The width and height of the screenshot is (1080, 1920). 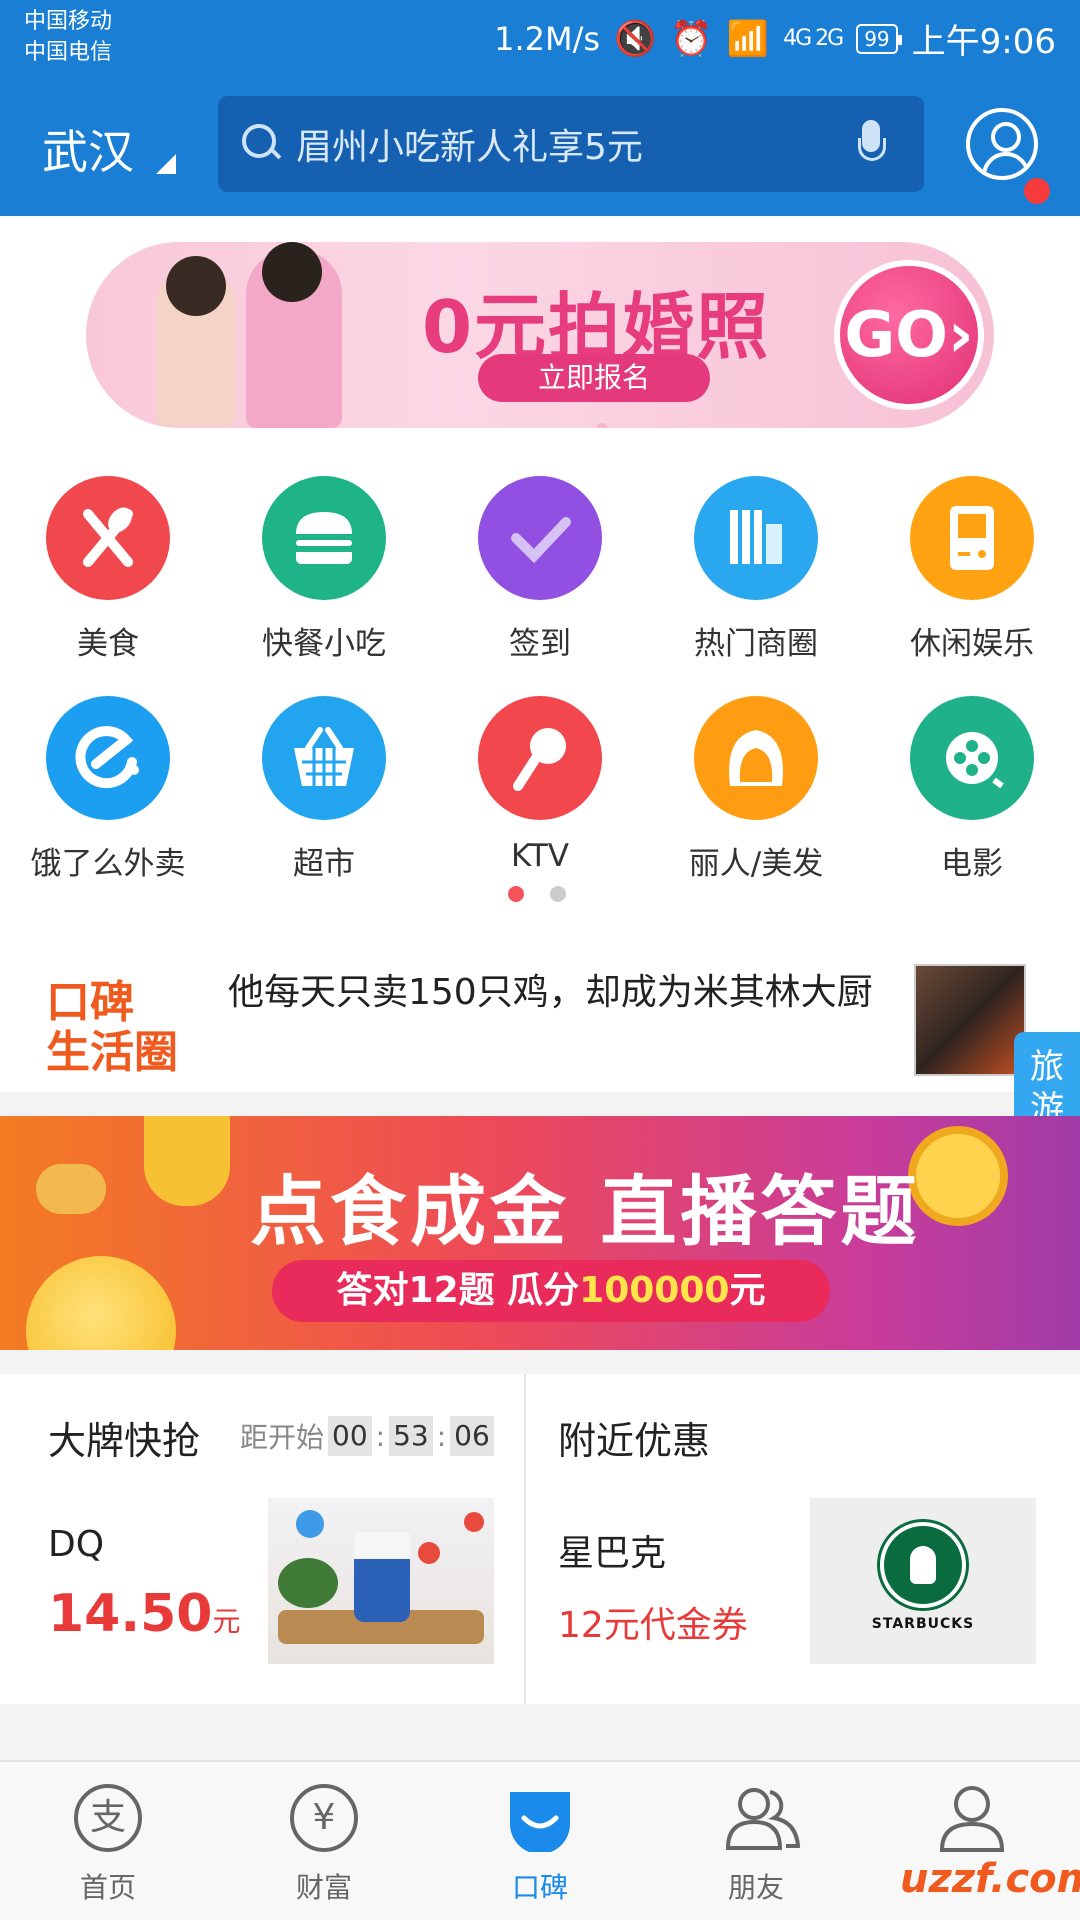 What do you see at coordinates (983, 42) in the screenshot?
I see `clock-time: 上午9:06` at bounding box center [983, 42].